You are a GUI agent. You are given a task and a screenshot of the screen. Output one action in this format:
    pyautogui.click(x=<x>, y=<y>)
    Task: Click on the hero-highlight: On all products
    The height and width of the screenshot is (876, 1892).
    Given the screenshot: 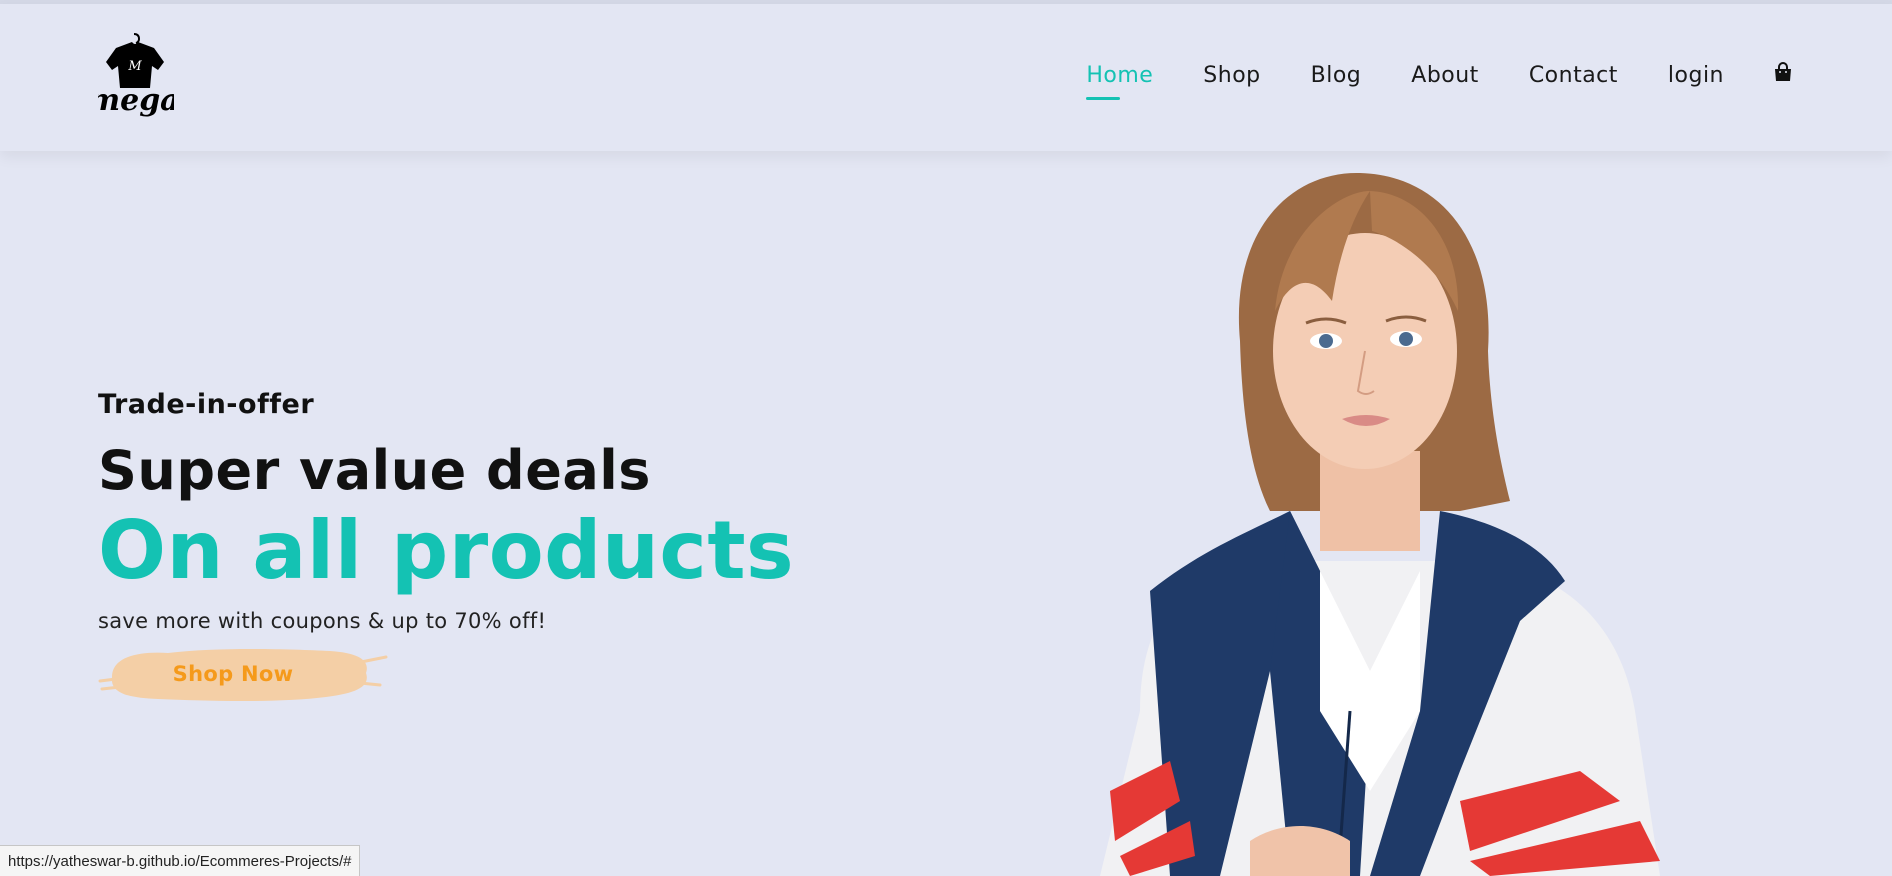 What is the action you would take?
    pyautogui.click(x=446, y=550)
    